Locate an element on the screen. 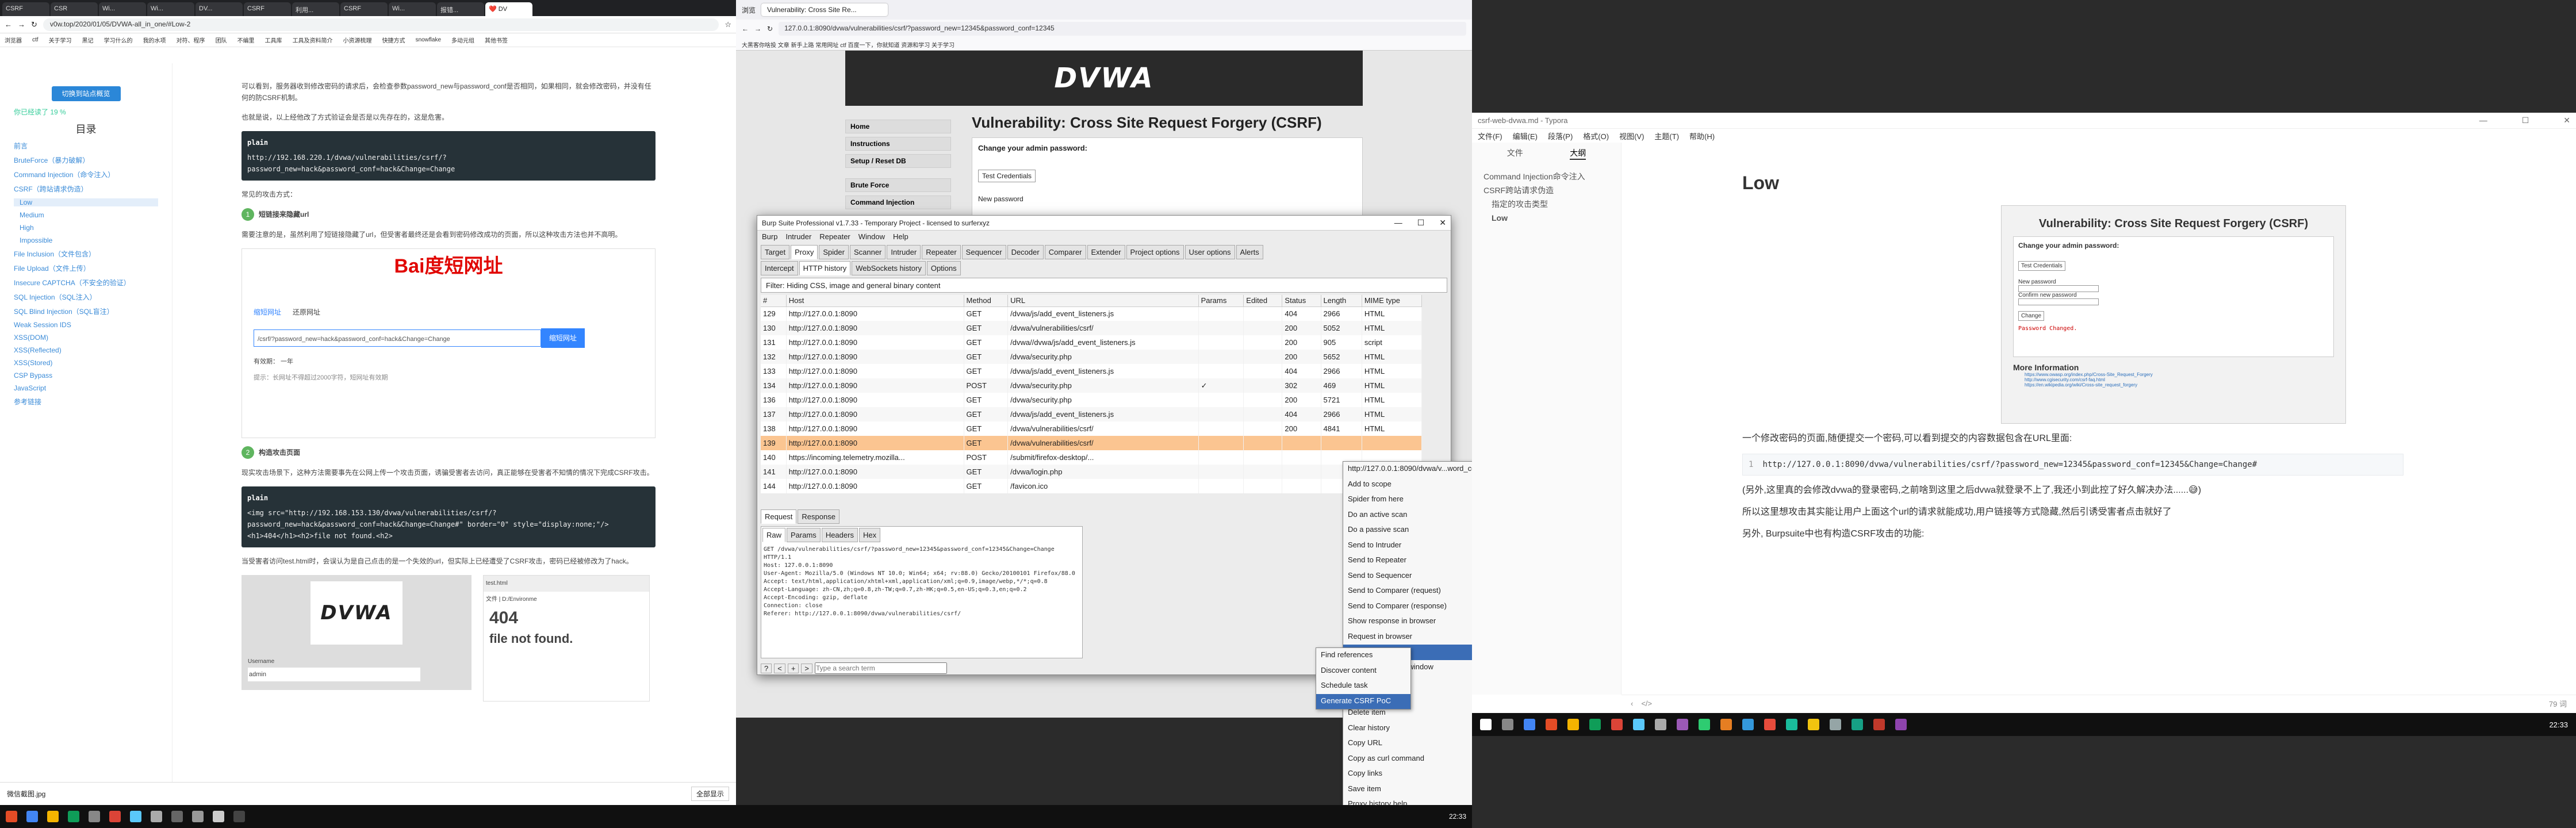  raw-subtab: Raw is located at coordinates (774, 535).